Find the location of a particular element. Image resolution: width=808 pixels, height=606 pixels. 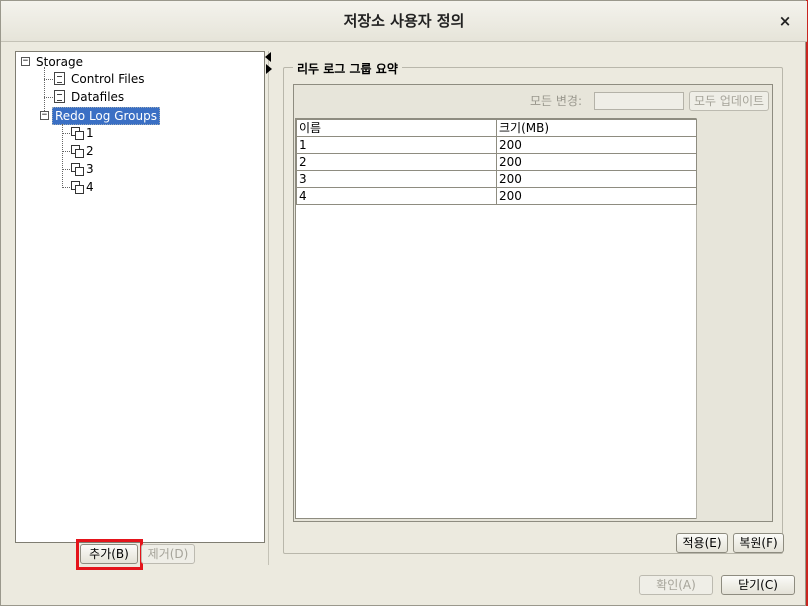

cell-name: 4 is located at coordinates (396, 196).